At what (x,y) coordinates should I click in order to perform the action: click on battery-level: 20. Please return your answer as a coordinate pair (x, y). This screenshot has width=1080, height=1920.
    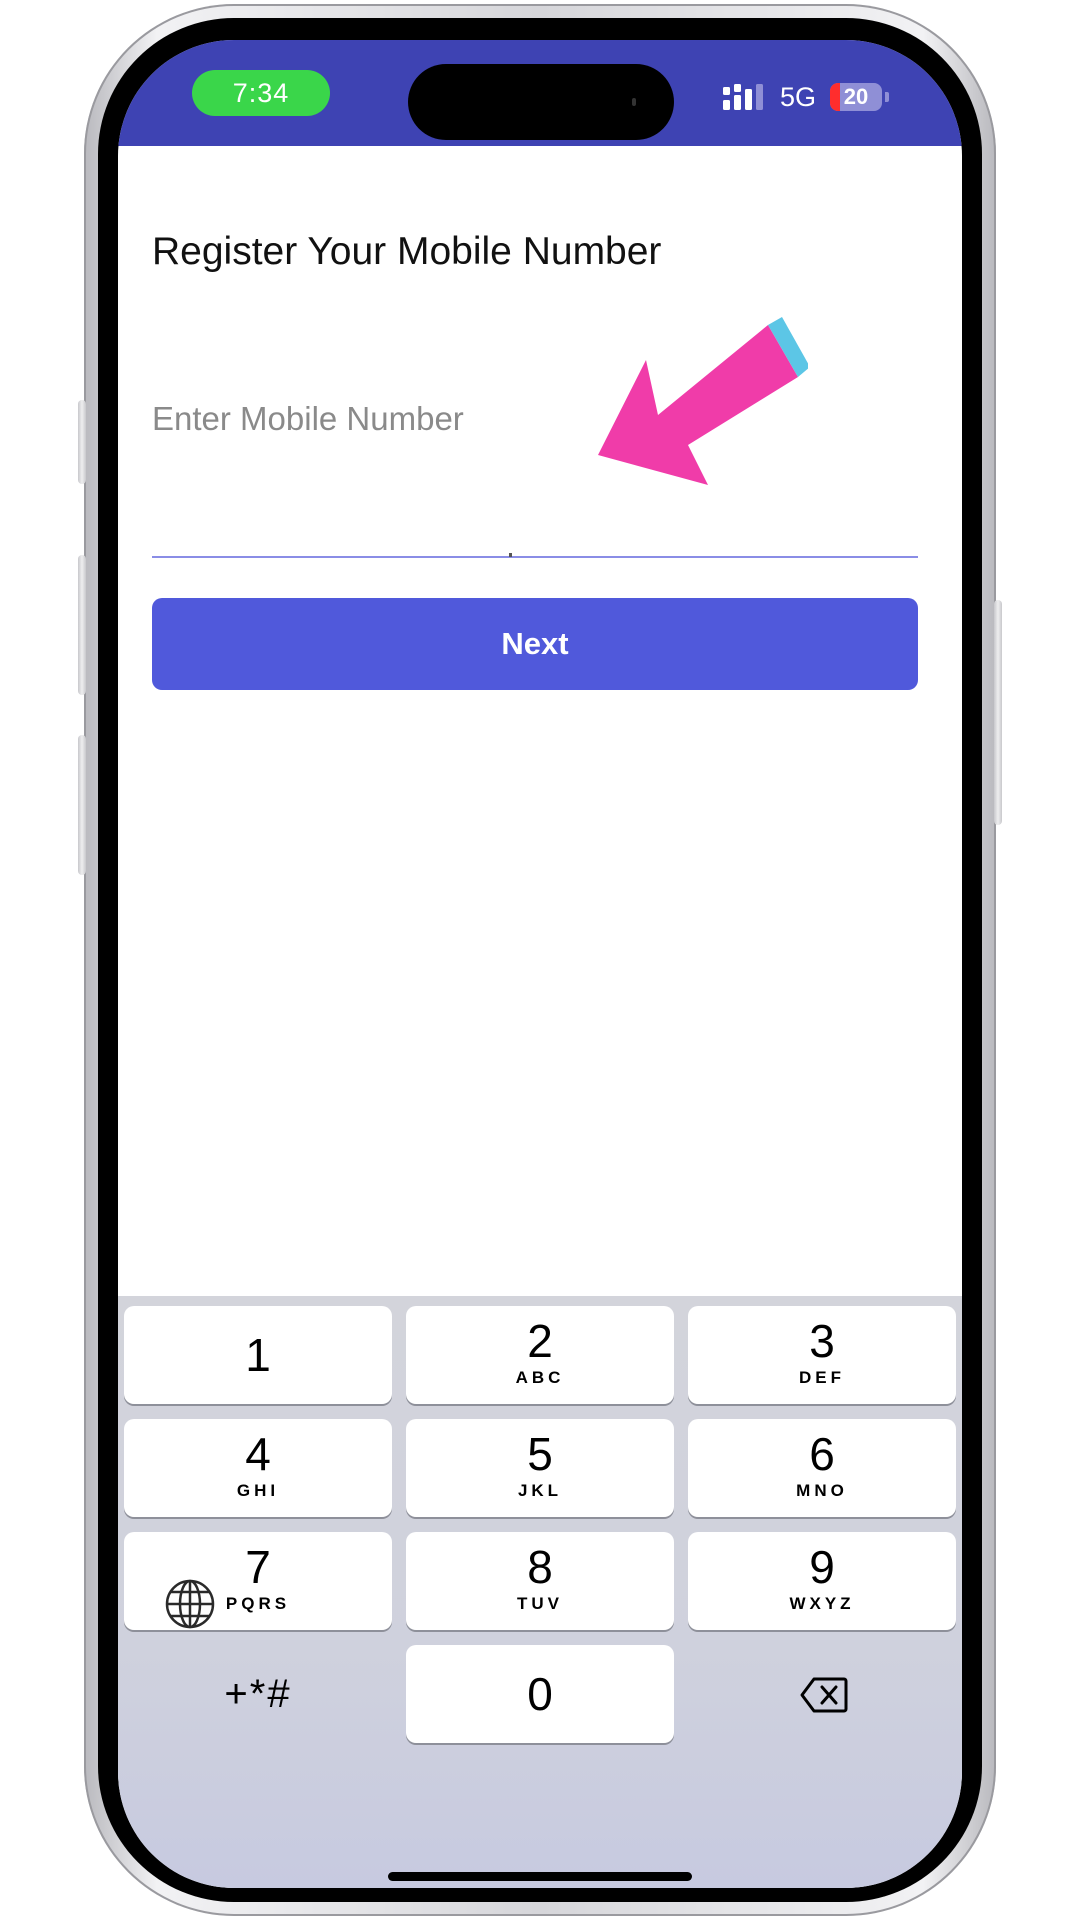
    Looking at the image, I should click on (856, 96).